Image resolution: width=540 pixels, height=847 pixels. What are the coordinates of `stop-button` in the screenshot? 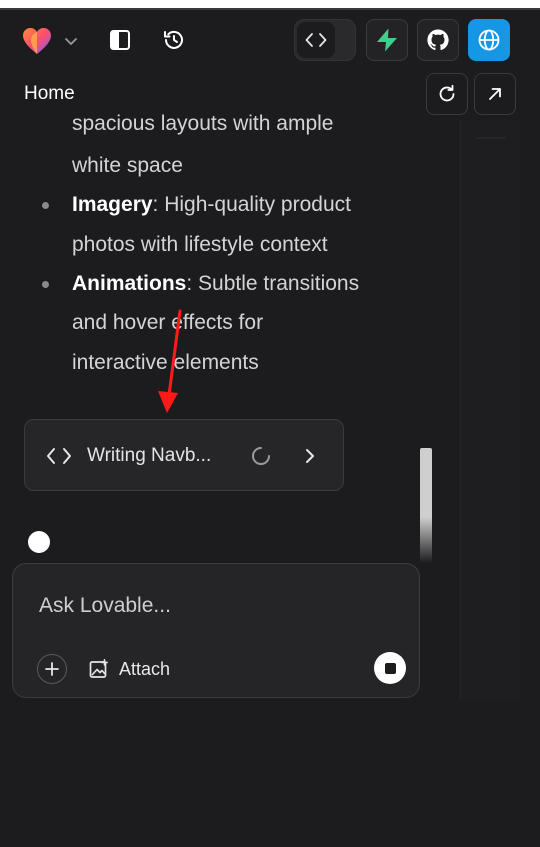 It's located at (390, 668).